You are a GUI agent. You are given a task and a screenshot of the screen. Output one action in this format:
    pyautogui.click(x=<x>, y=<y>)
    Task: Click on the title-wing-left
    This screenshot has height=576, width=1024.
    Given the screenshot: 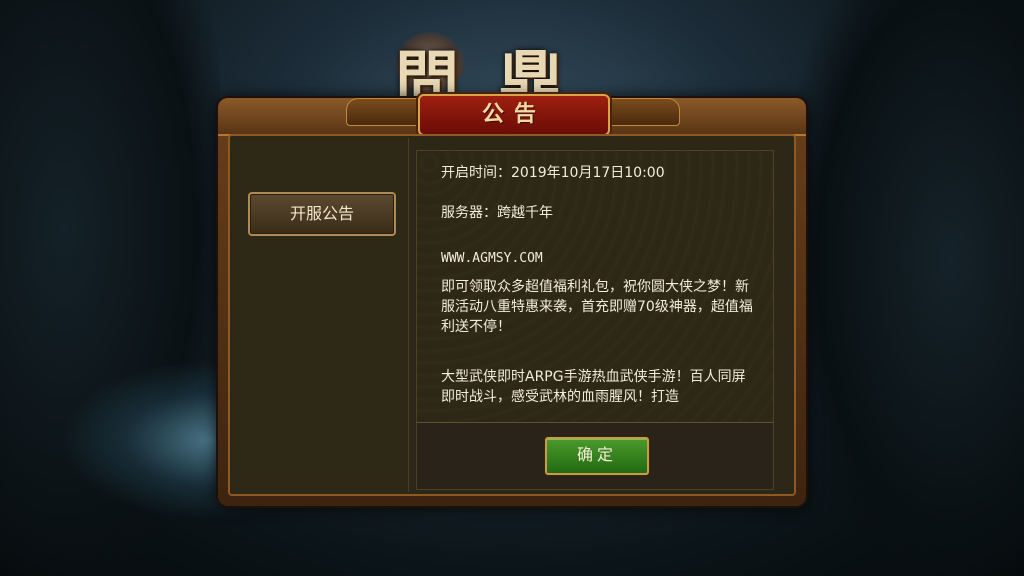 What is the action you would take?
    pyautogui.click(x=387, y=112)
    